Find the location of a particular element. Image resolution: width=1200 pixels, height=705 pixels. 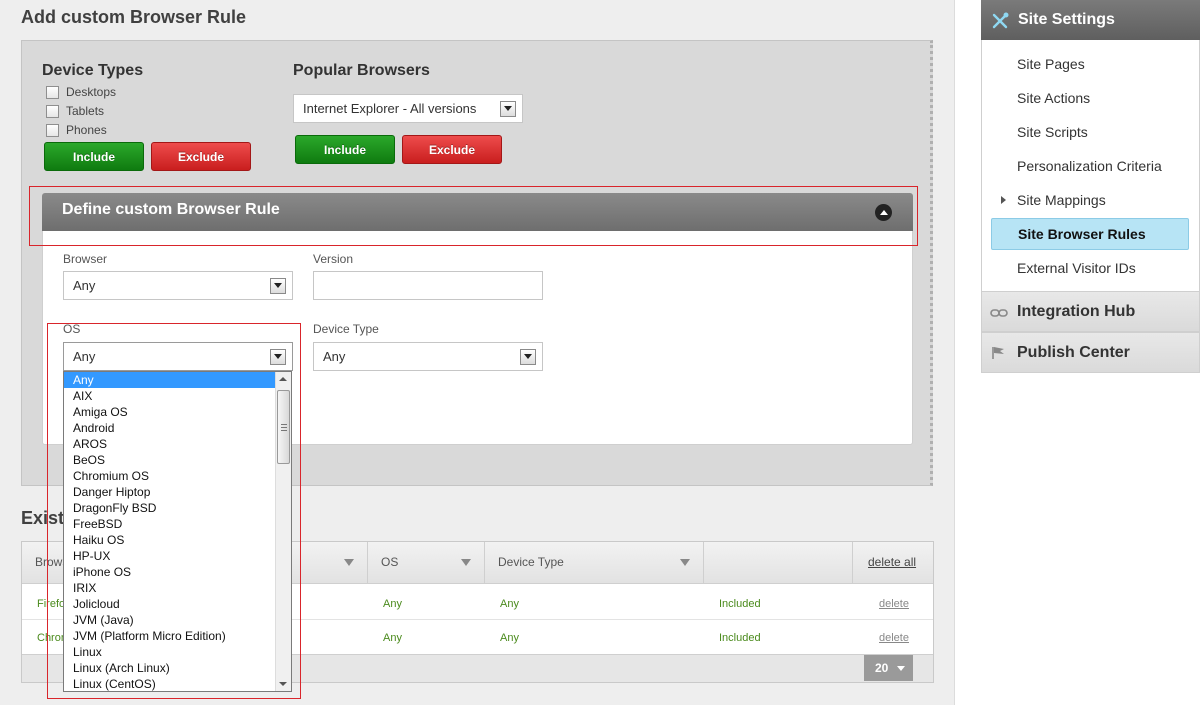

sidebar-item-site-actions: Site Actions is located at coordinates (1053, 98).